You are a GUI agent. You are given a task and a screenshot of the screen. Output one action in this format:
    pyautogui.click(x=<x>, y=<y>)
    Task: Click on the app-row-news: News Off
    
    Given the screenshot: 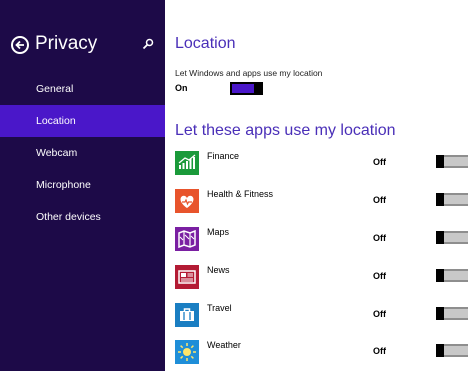 What is the action you would take?
    pyautogui.click(x=321, y=277)
    